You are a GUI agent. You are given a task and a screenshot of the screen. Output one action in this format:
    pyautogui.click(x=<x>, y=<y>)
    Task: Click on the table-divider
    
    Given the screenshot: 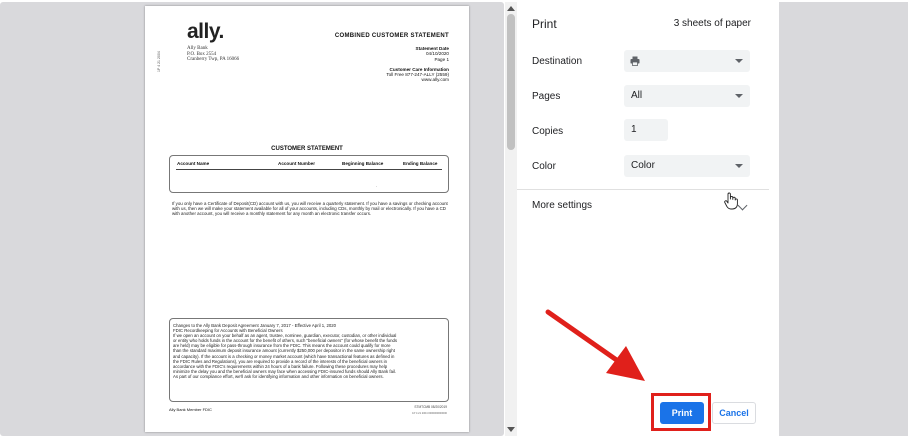 What is the action you would take?
    pyautogui.click(x=309, y=169)
    